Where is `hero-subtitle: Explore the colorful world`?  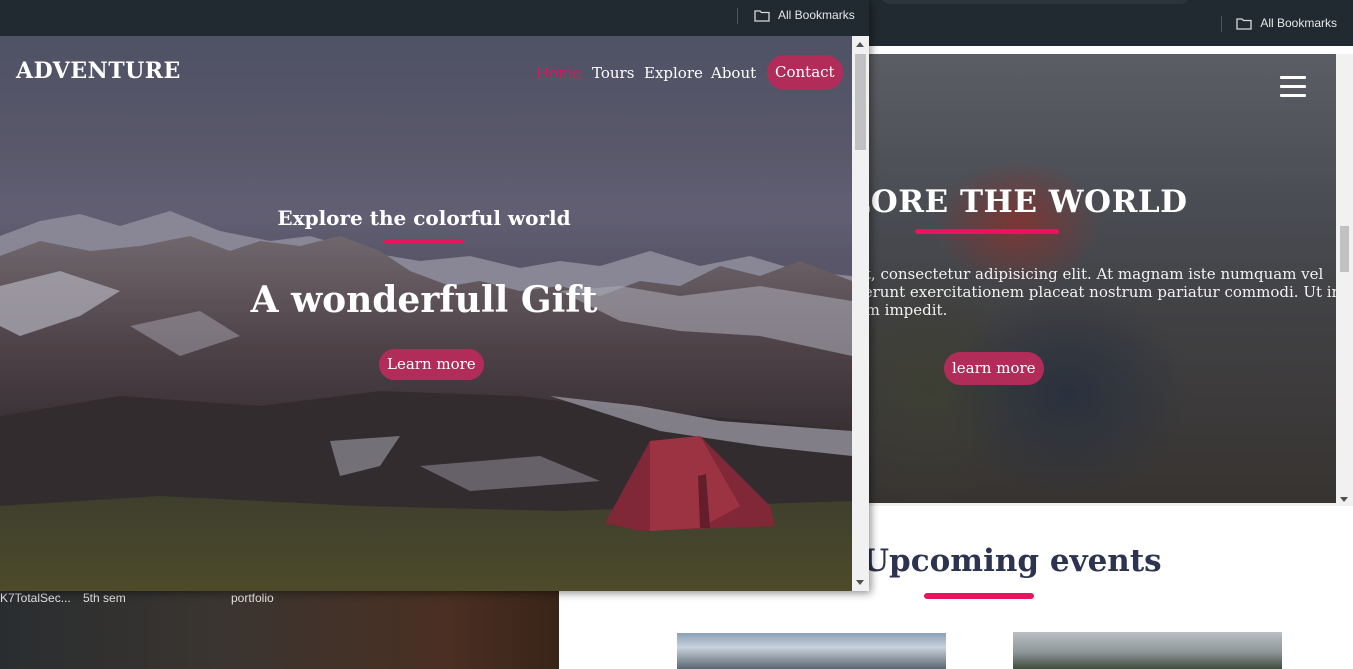 hero-subtitle: Explore the colorful world is located at coordinates (424, 218).